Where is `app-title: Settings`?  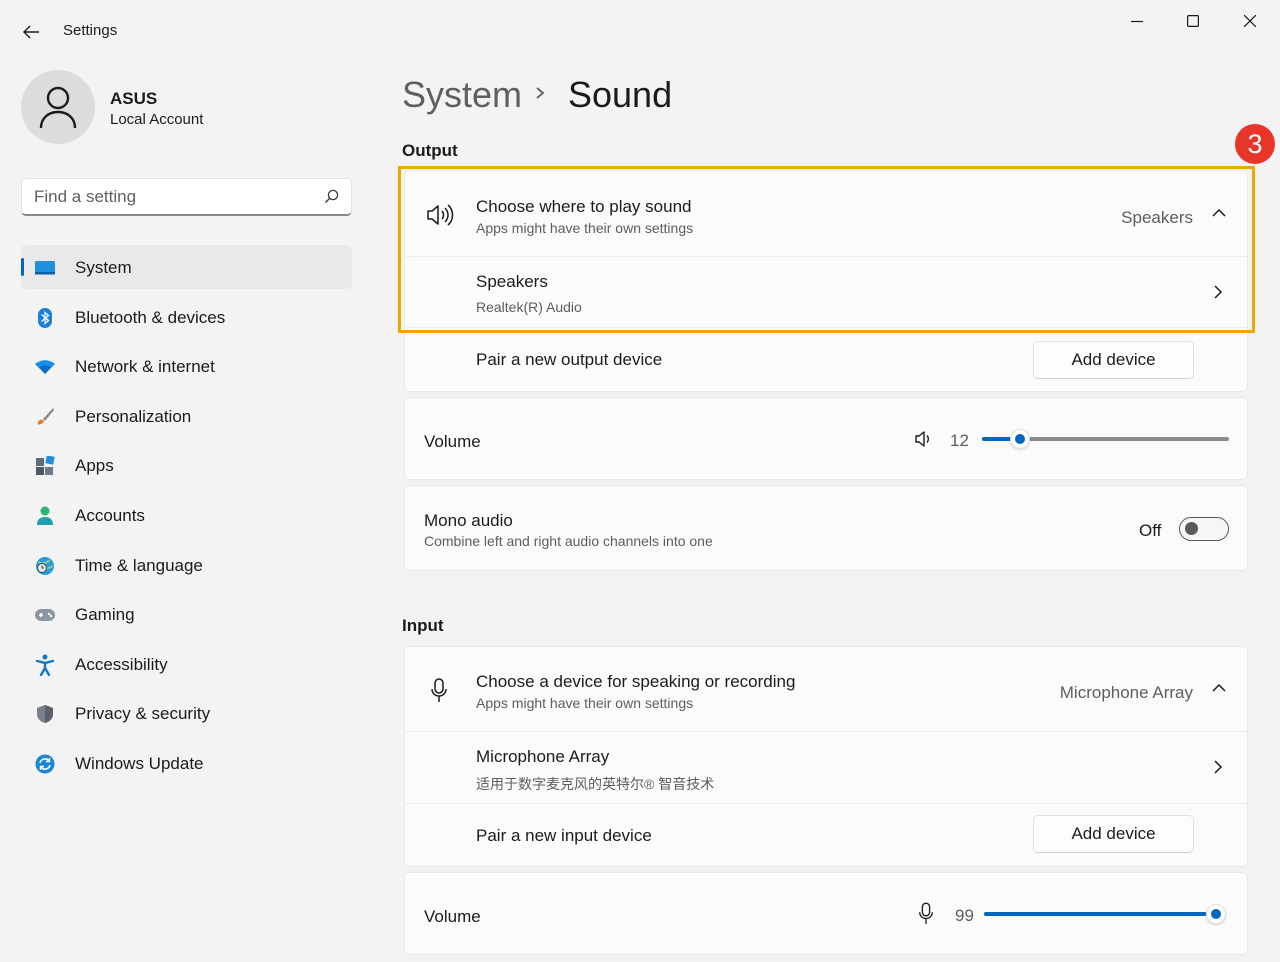
app-title: Settings is located at coordinates (90, 30).